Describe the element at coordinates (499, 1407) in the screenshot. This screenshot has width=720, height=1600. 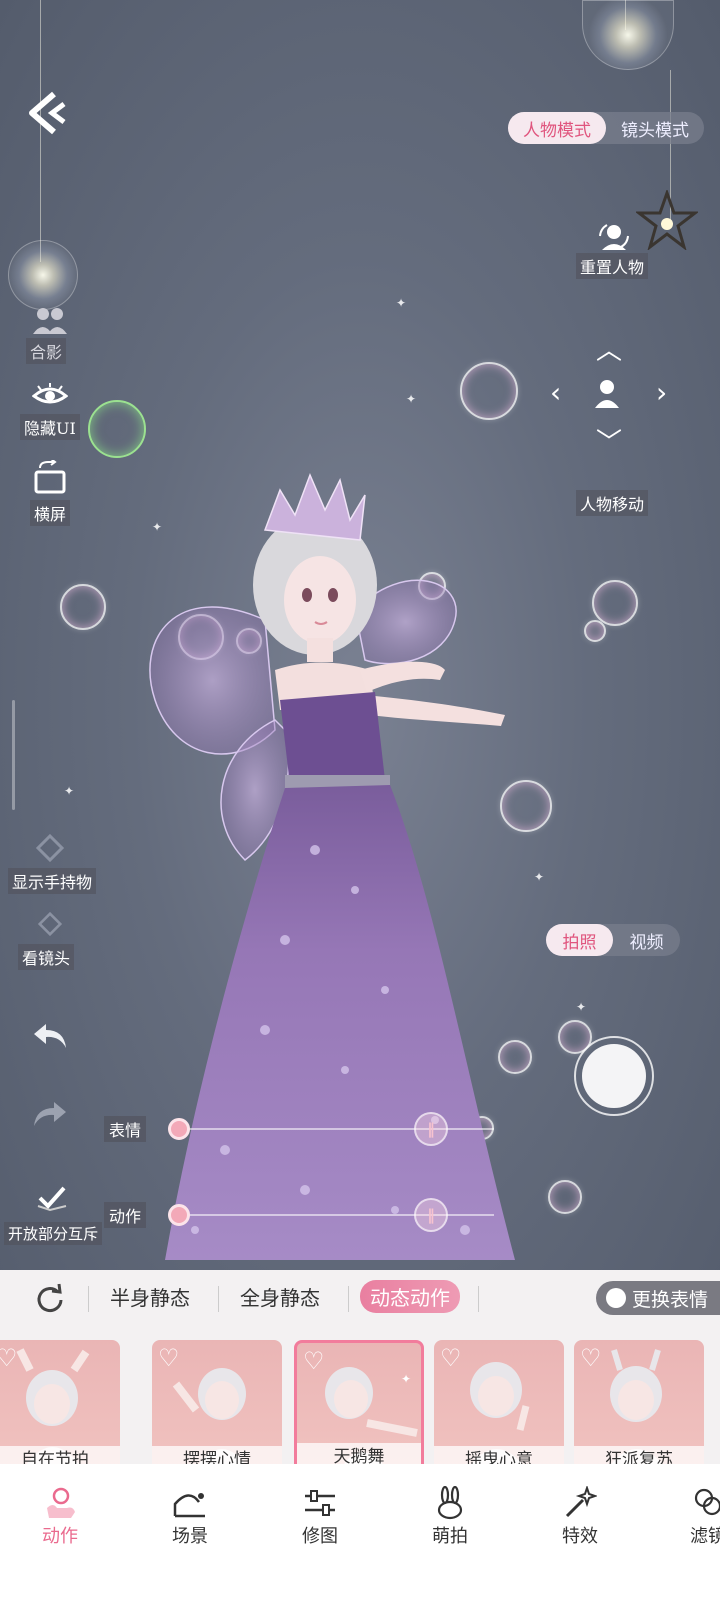
I see `pose-card: ♡ 摇曳心意` at that location.